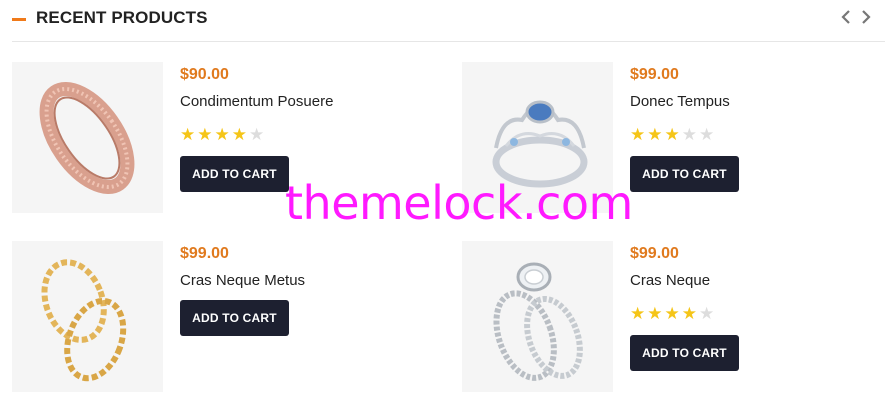 Image resolution: width=895 pixels, height=402 pixels. I want to click on product-name: Condimentum Posuere, so click(256, 101).